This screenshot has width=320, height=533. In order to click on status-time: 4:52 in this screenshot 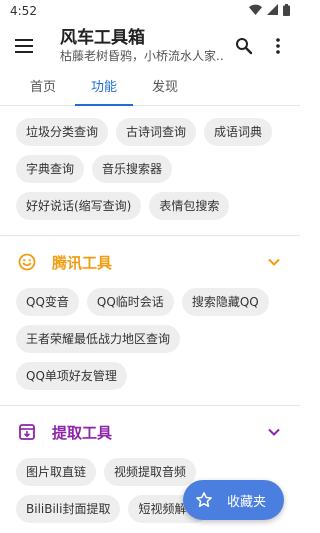, I will do `click(23, 11)`.